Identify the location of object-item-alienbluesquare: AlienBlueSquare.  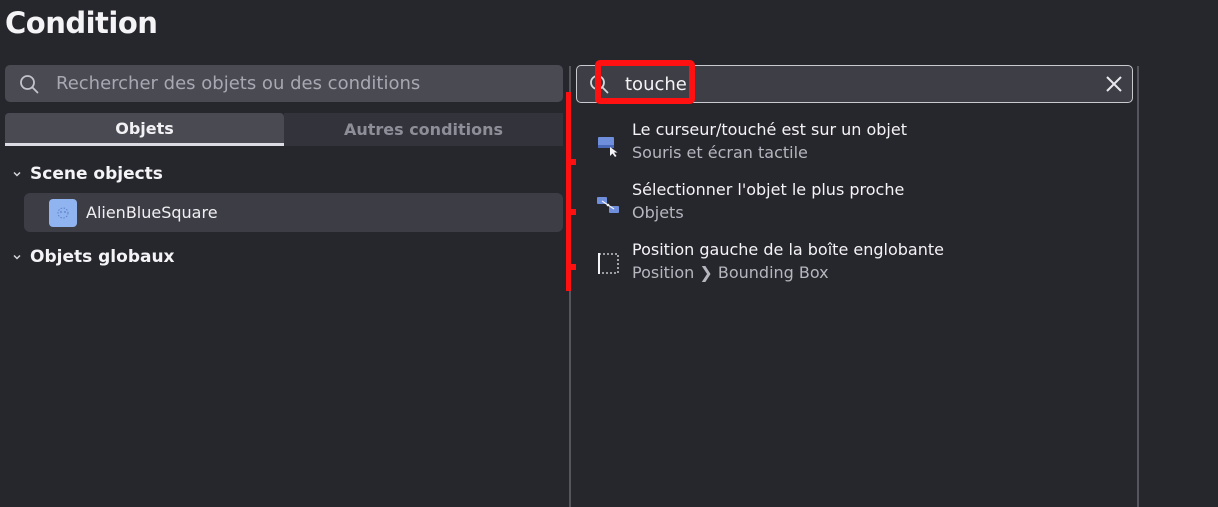
(293, 212).